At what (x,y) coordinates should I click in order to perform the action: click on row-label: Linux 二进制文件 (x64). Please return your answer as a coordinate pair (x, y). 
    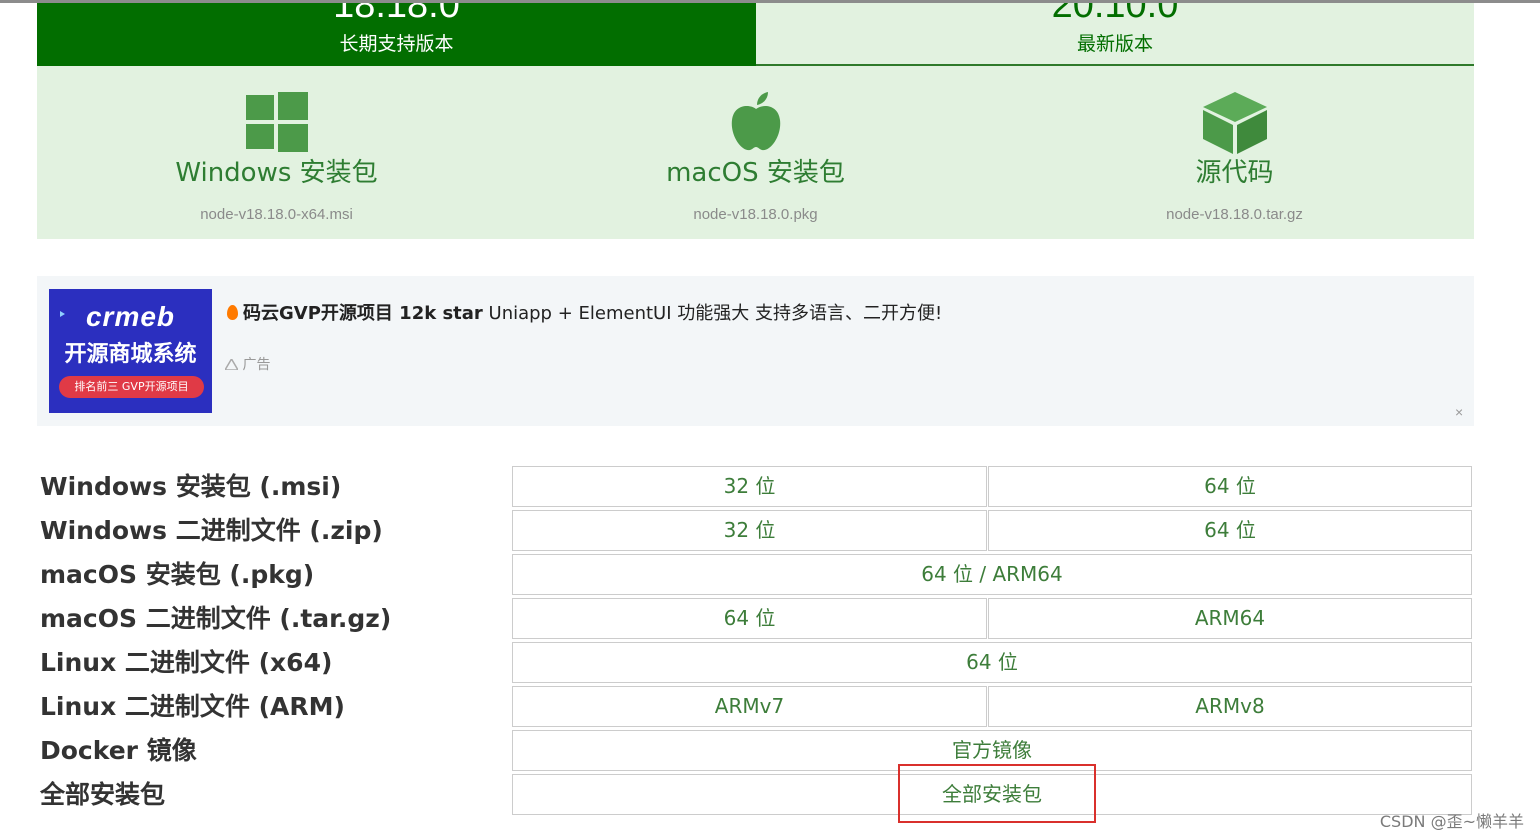
    Looking at the image, I should click on (186, 662).